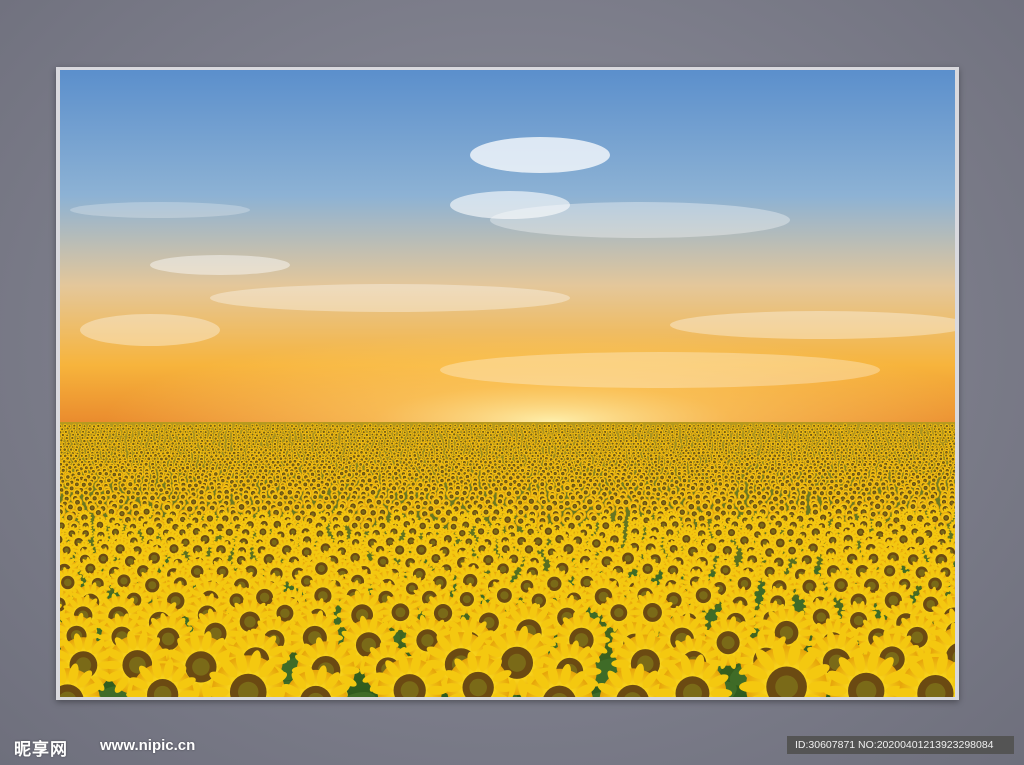 The height and width of the screenshot is (765, 1024). I want to click on nipic-url: www.nipic.cn, so click(147, 745).